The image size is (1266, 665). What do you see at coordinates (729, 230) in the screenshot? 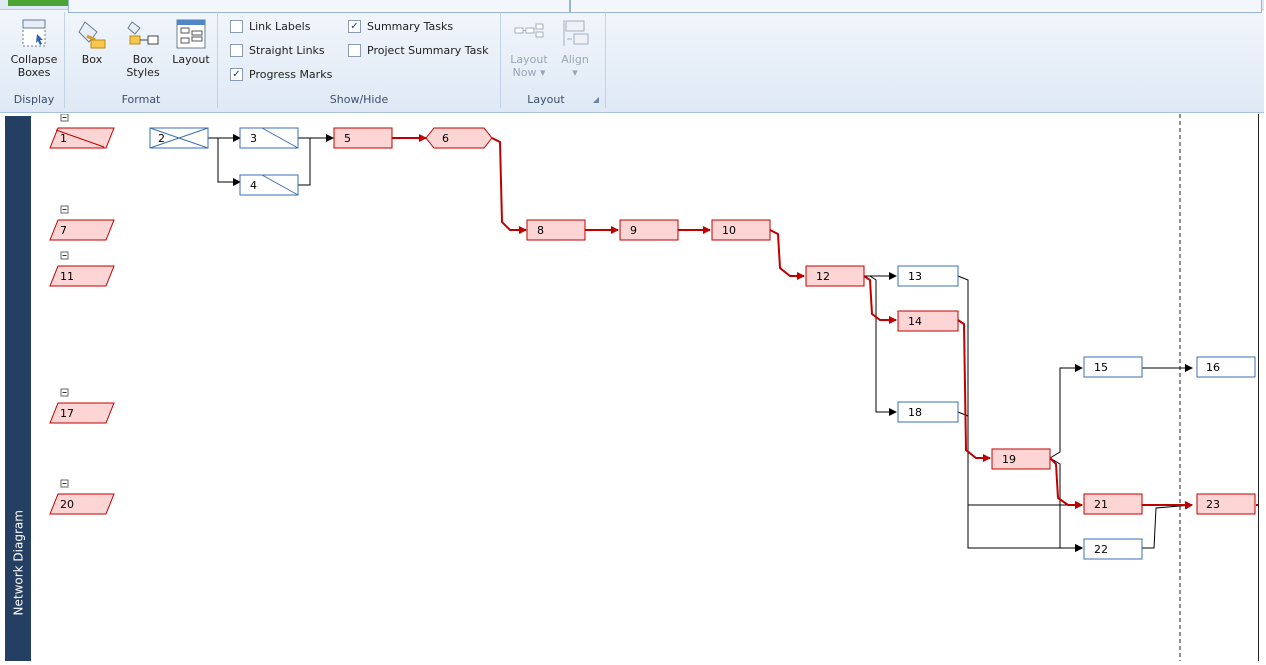
I see `task-id: 10` at bounding box center [729, 230].